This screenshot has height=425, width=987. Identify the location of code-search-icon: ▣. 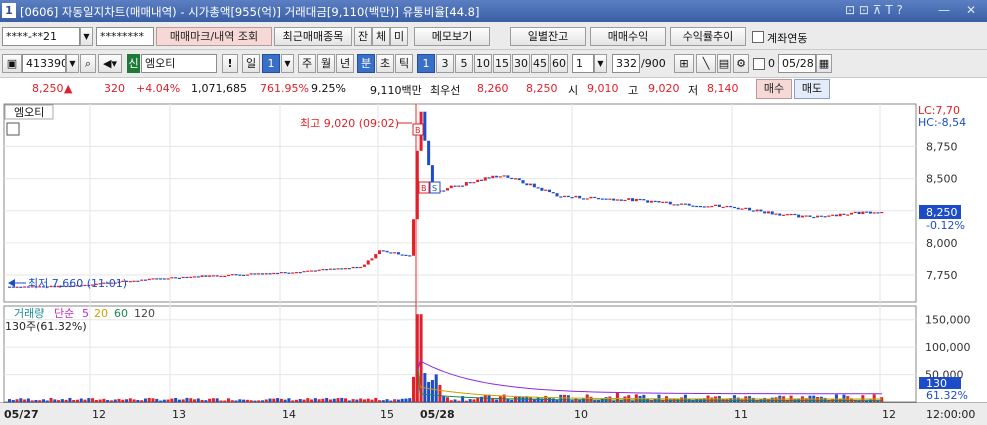
(12, 63).